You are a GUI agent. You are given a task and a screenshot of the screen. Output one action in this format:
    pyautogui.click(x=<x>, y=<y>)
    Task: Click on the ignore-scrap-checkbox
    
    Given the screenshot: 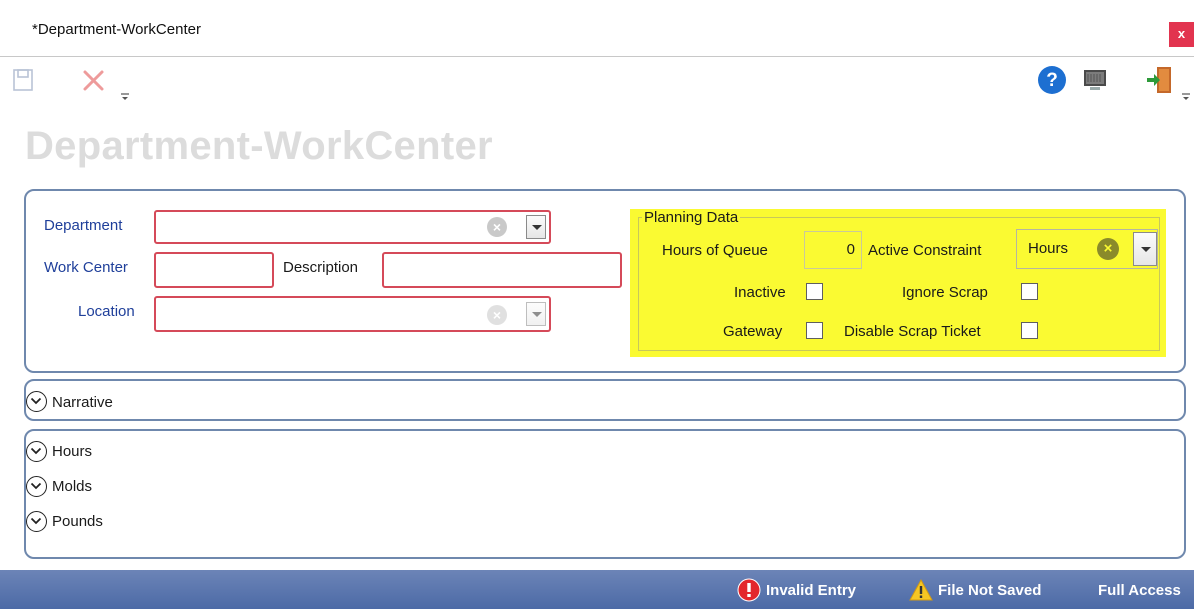 What is the action you would take?
    pyautogui.click(x=1029, y=291)
    